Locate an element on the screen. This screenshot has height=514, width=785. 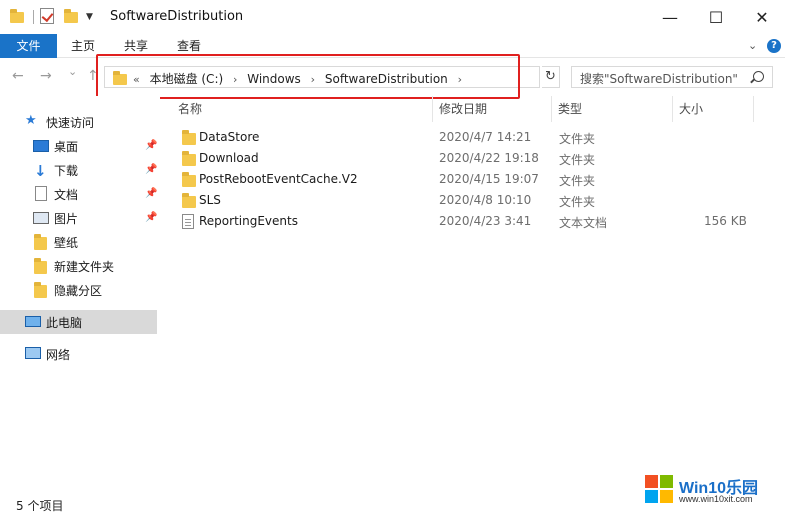
file-modified: 2020/4/15 19:07 is located at coordinates (489, 179).